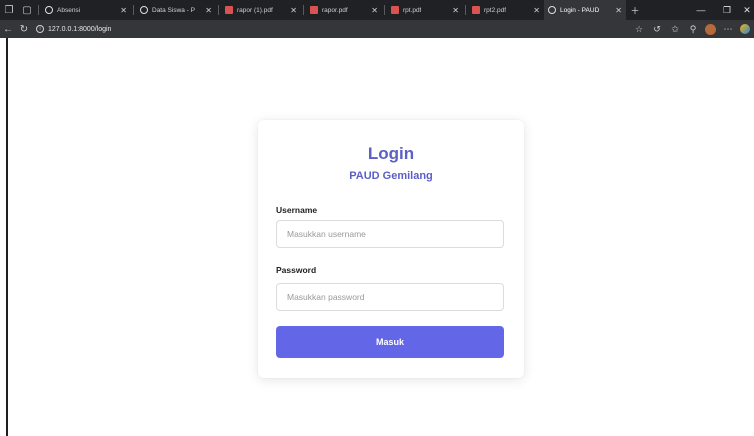 The width and height of the screenshot is (754, 436). What do you see at coordinates (657, 29) in the screenshot?
I see `refresh-page-icon: ↺` at bounding box center [657, 29].